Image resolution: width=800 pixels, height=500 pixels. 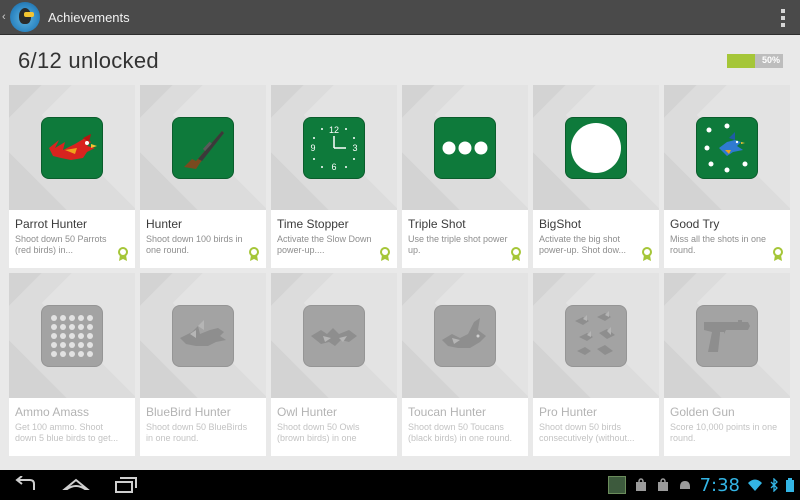 What do you see at coordinates (400, 17) in the screenshot?
I see `action-bar: ‹ Achievements` at bounding box center [400, 17].